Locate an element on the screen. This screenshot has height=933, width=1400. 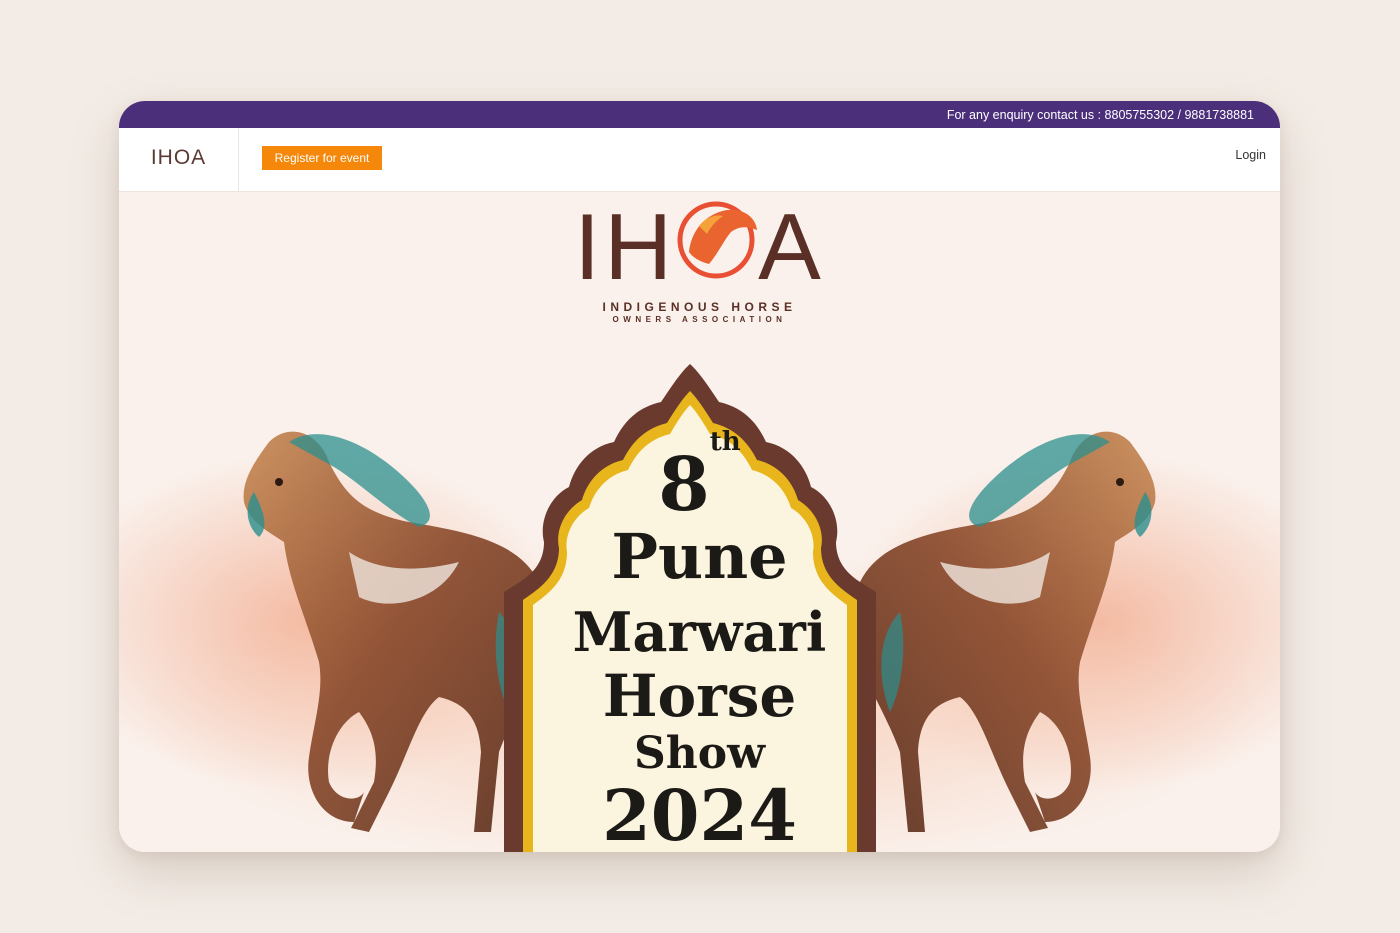
org-name-line2: OWNERS ASSOCIATION is located at coordinates (699, 319).